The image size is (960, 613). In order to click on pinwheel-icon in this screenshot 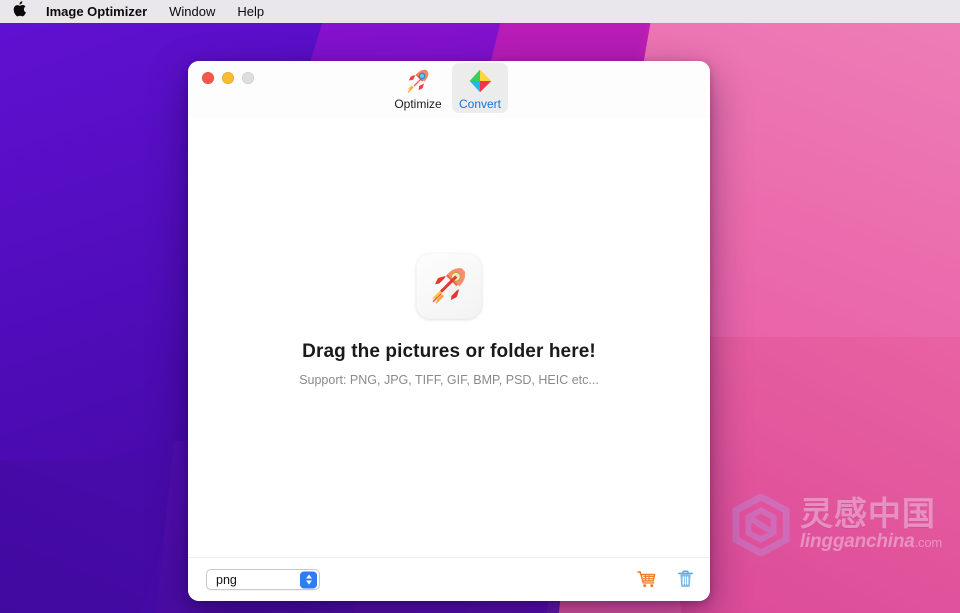, I will do `click(480, 81)`.